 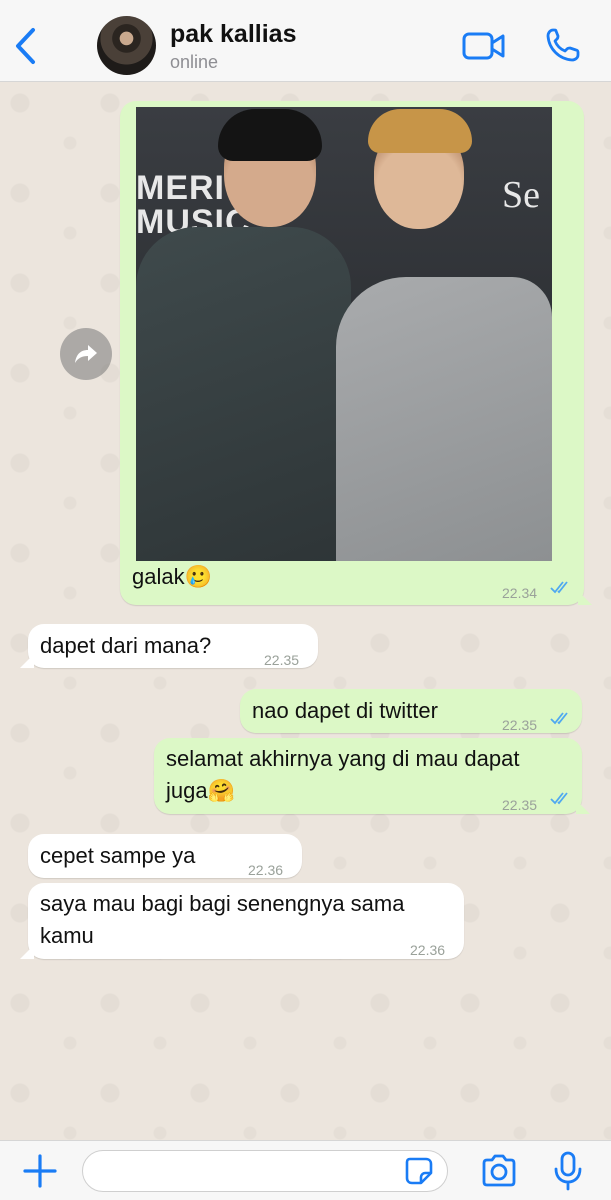 I want to click on message-composer, so click(x=305, y=1170).